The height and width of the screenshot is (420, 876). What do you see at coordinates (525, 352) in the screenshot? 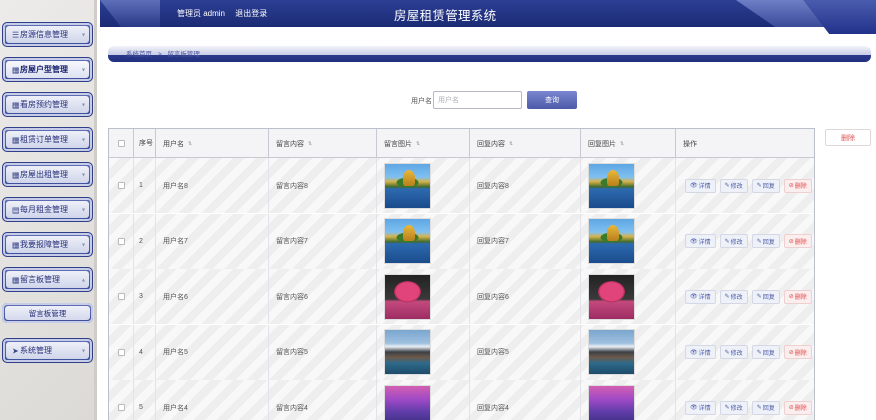
I see `row-reply: 回复内容5` at bounding box center [525, 352].